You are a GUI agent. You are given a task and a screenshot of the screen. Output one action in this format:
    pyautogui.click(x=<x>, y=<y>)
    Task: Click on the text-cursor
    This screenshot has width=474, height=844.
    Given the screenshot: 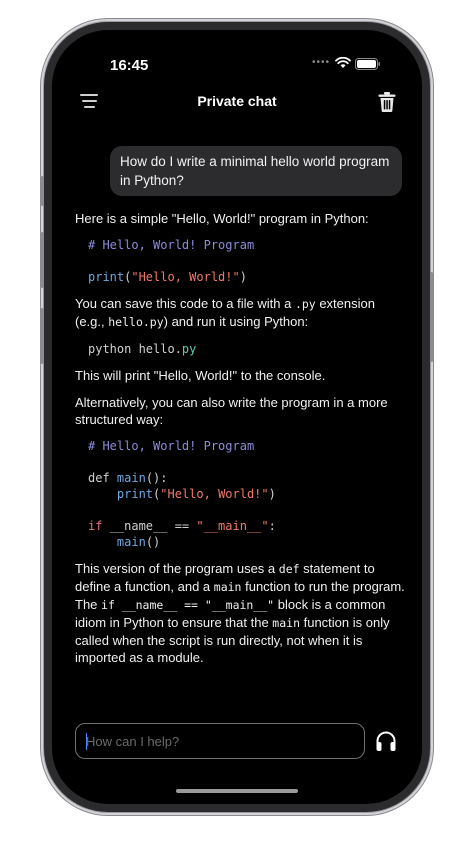 What is the action you would take?
    pyautogui.click(x=86, y=741)
    